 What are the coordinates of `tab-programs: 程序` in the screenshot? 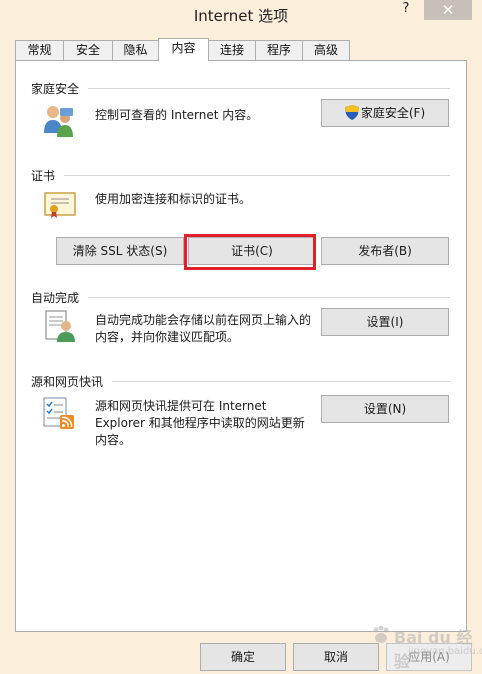 It's located at (279, 50).